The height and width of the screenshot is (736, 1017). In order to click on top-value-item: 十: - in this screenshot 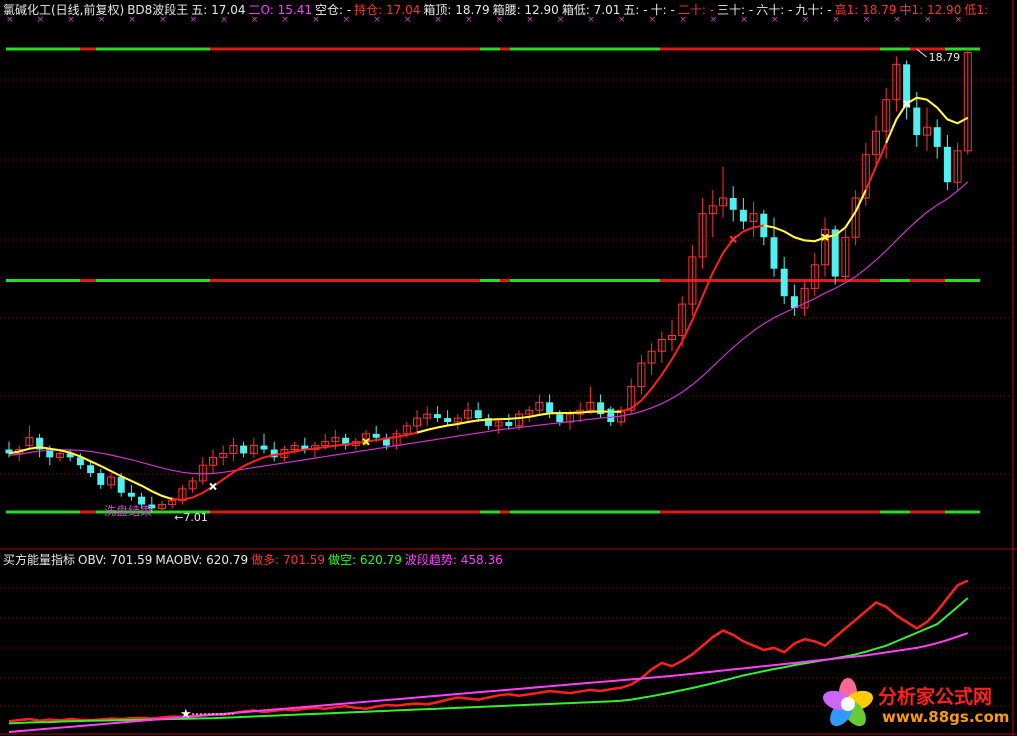, I will do `click(662, 10)`.